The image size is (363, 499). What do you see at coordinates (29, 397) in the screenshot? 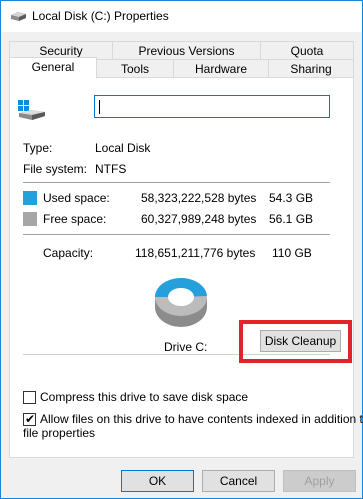
I see `compress-checkbox` at bounding box center [29, 397].